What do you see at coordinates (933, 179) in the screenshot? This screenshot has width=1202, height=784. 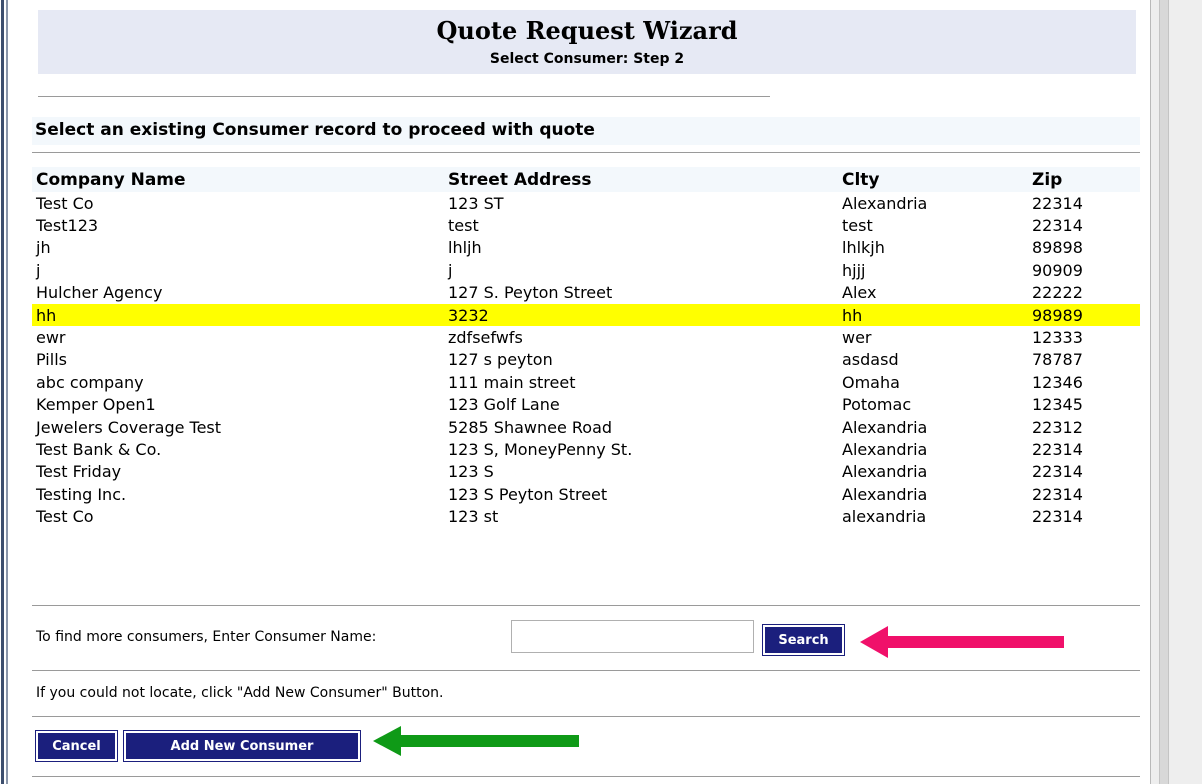 I see `column-header-city: Clty` at bounding box center [933, 179].